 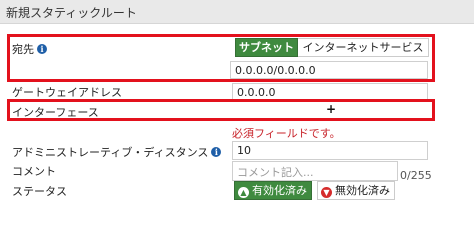 I want to click on status-enabled-label: 有効化済み, so click(x=279, y=190).